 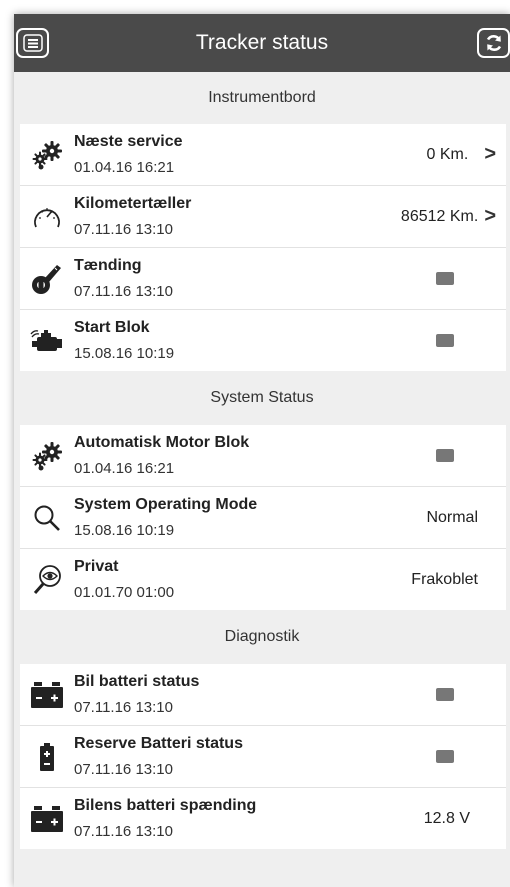 What do you see at coordinates (447, 154) in the screenshot?
I see `item-value: 0 Km.` at bounding box center [447, 154].